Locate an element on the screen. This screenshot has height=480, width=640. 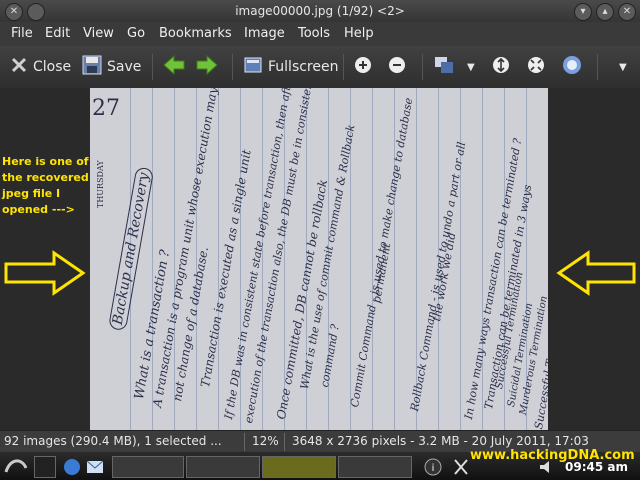
menu-view: View is located at coordinates (98, 33).